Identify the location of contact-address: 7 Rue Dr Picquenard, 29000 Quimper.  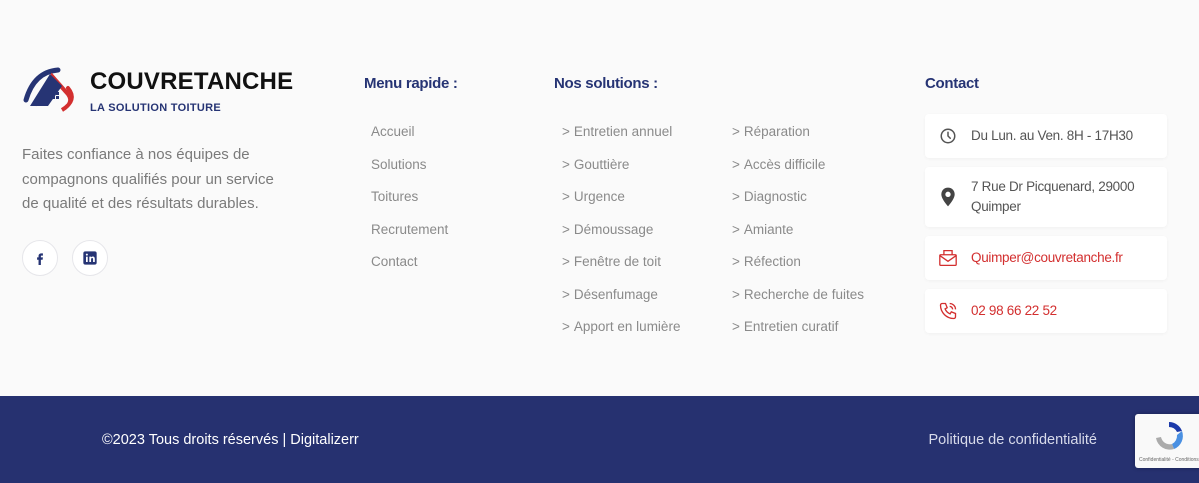
(1053, 196).